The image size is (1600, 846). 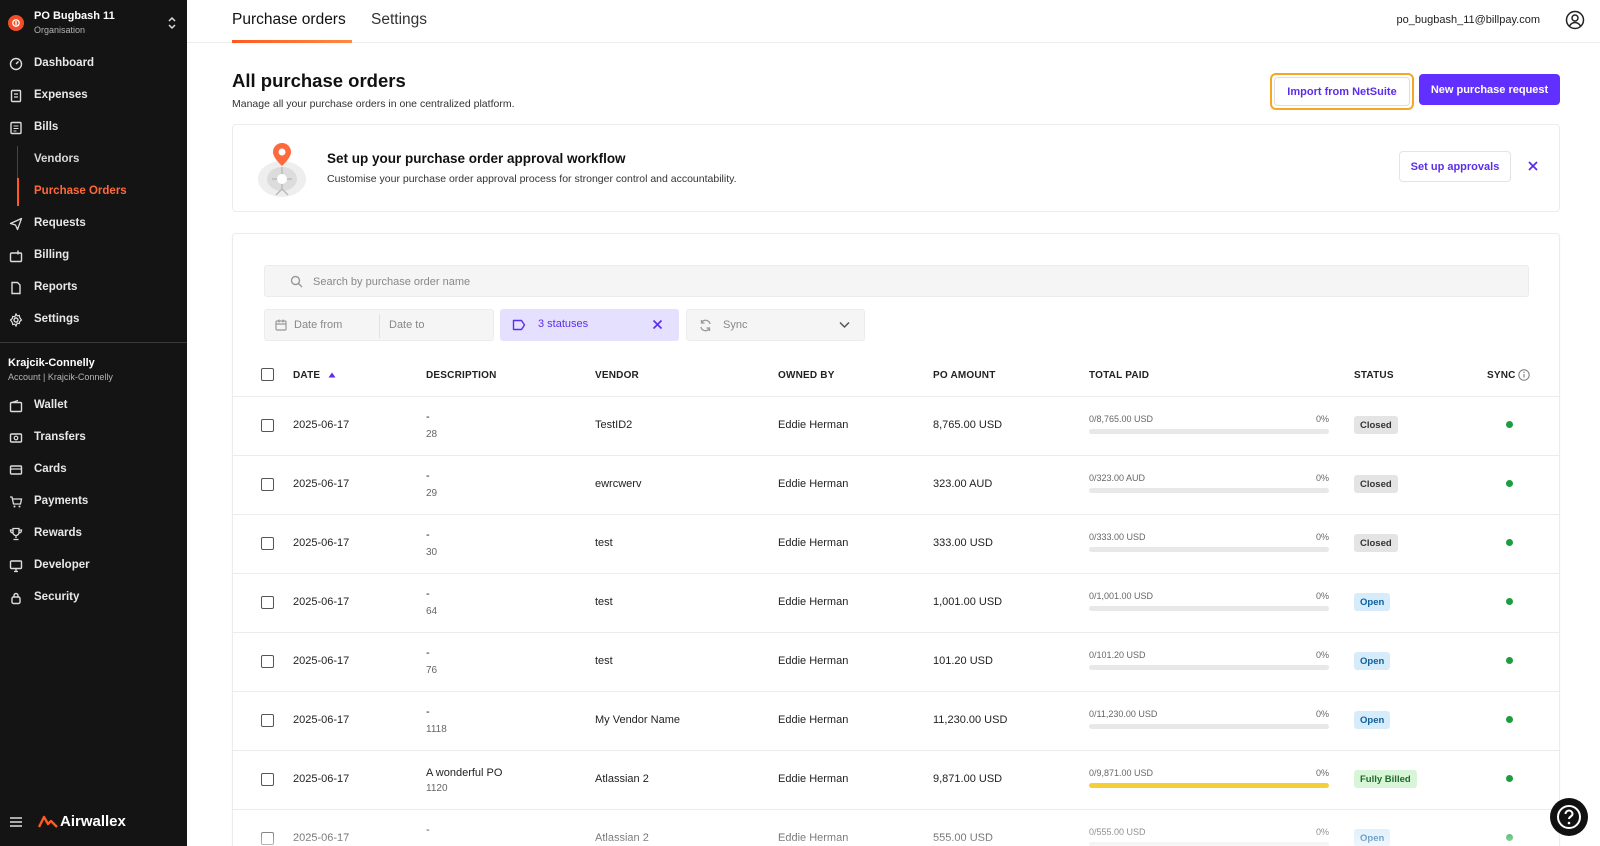 What do you see at coordinates (64, 63) in the screenshot?
I see `sidebar-item-label: Dashboard` at bounding box center [64, 63].